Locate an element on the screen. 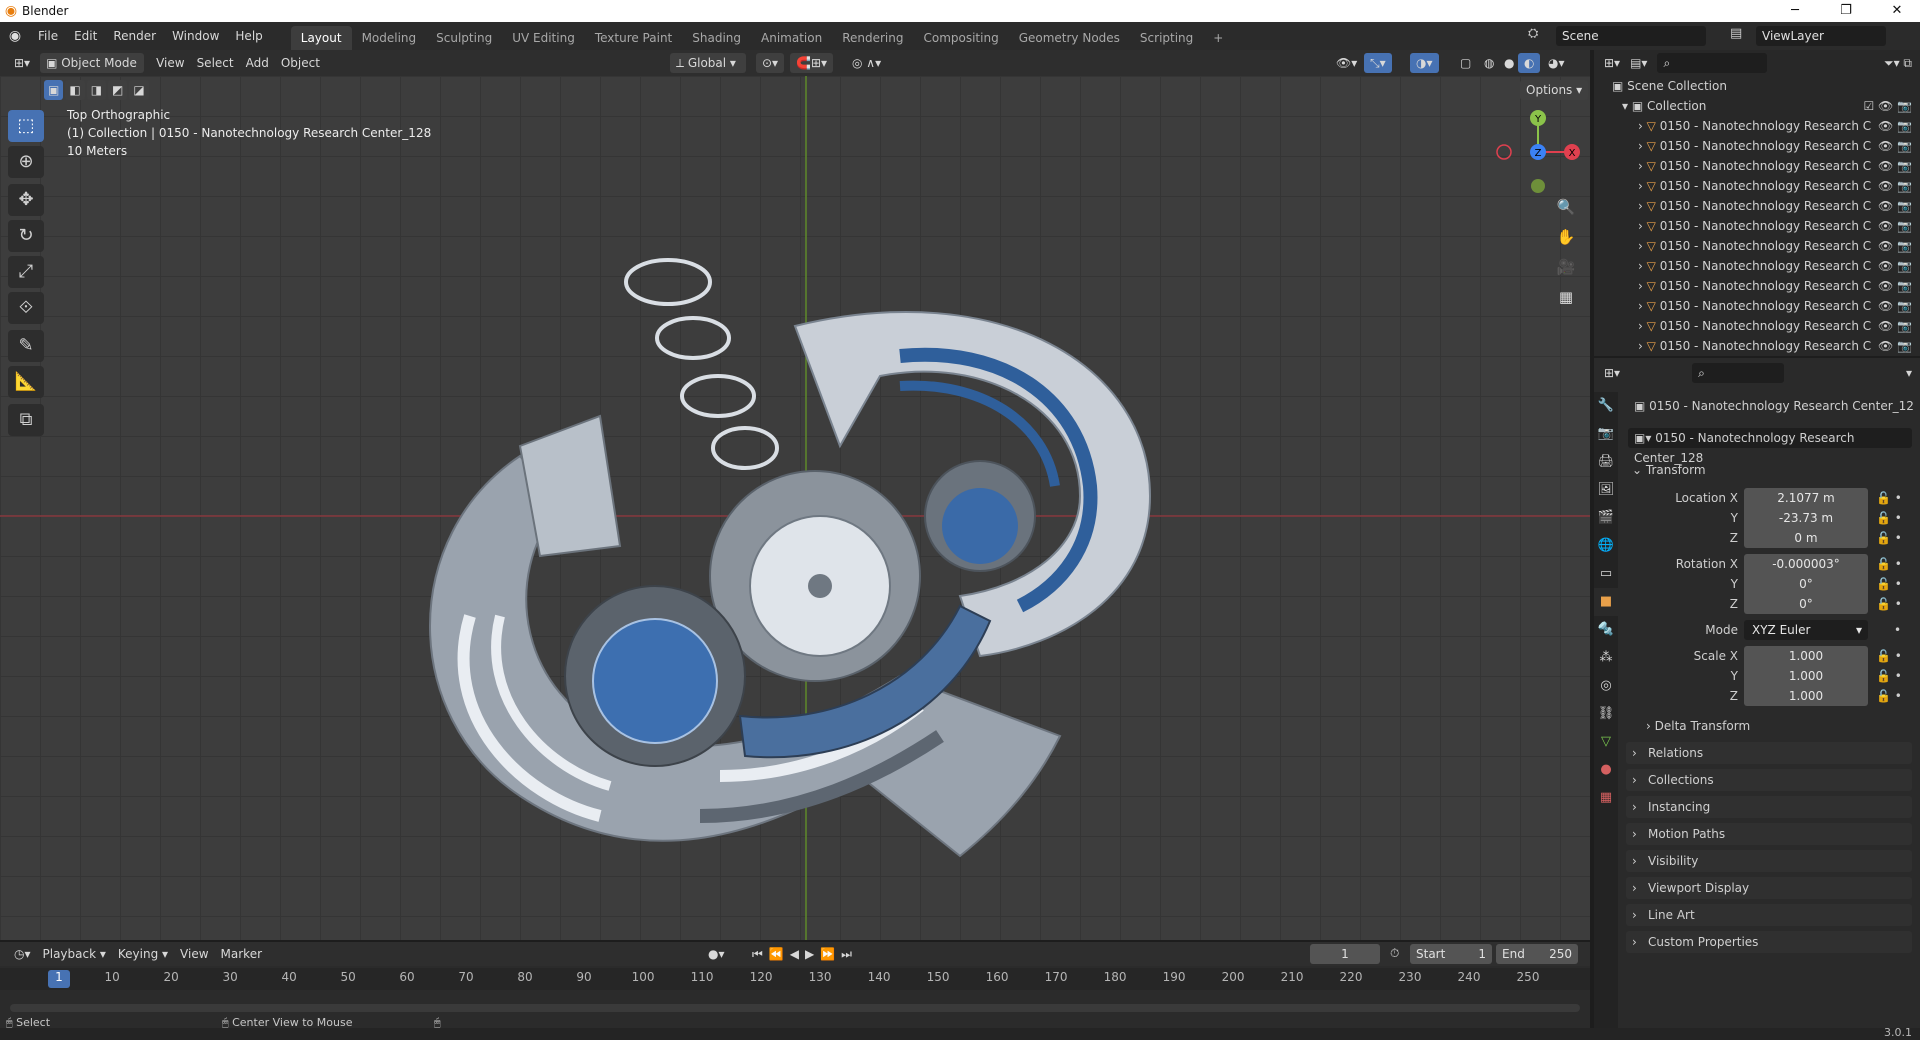 The width and height of the screenshot is (1920, 1040). section-relations: › Relations is located at coordinates (1769, 753).